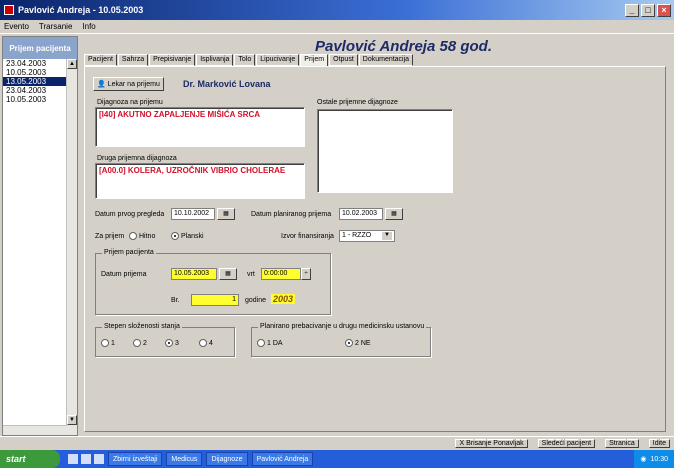 The height and width of the screenshot is (468, 674). I want to click on planned-date-input: 10.02.2003, so click(361, 214).